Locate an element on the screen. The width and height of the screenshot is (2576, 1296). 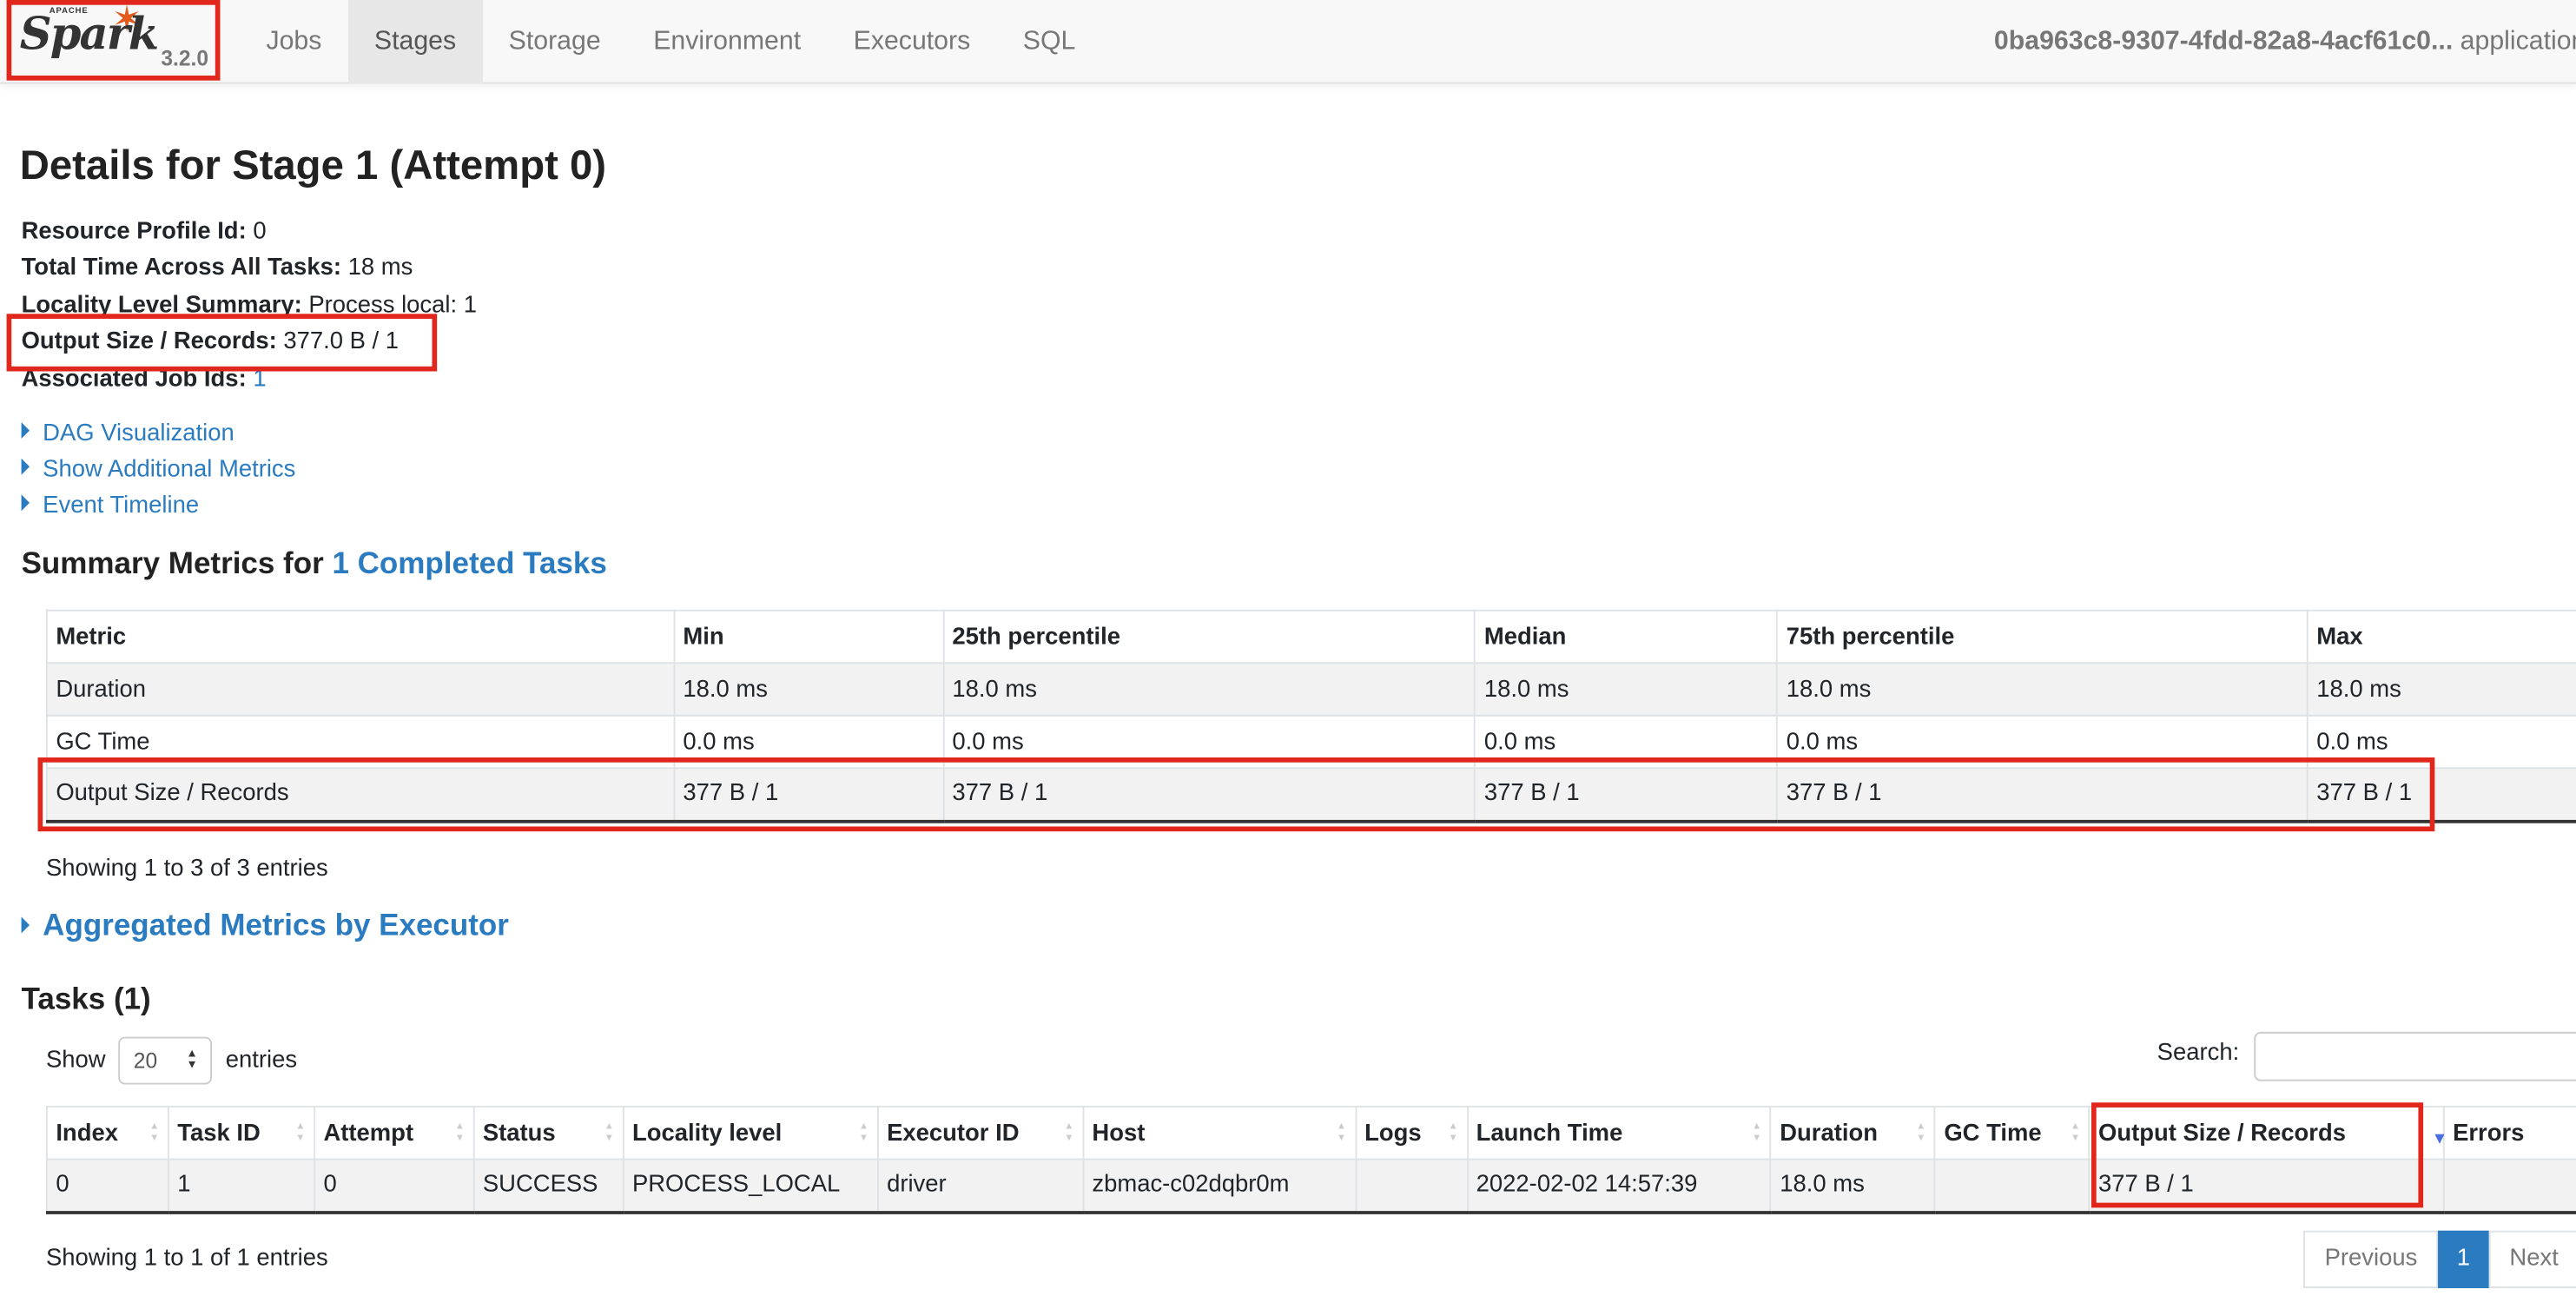
table-cell: Duration is located at coordinates (360, 689).